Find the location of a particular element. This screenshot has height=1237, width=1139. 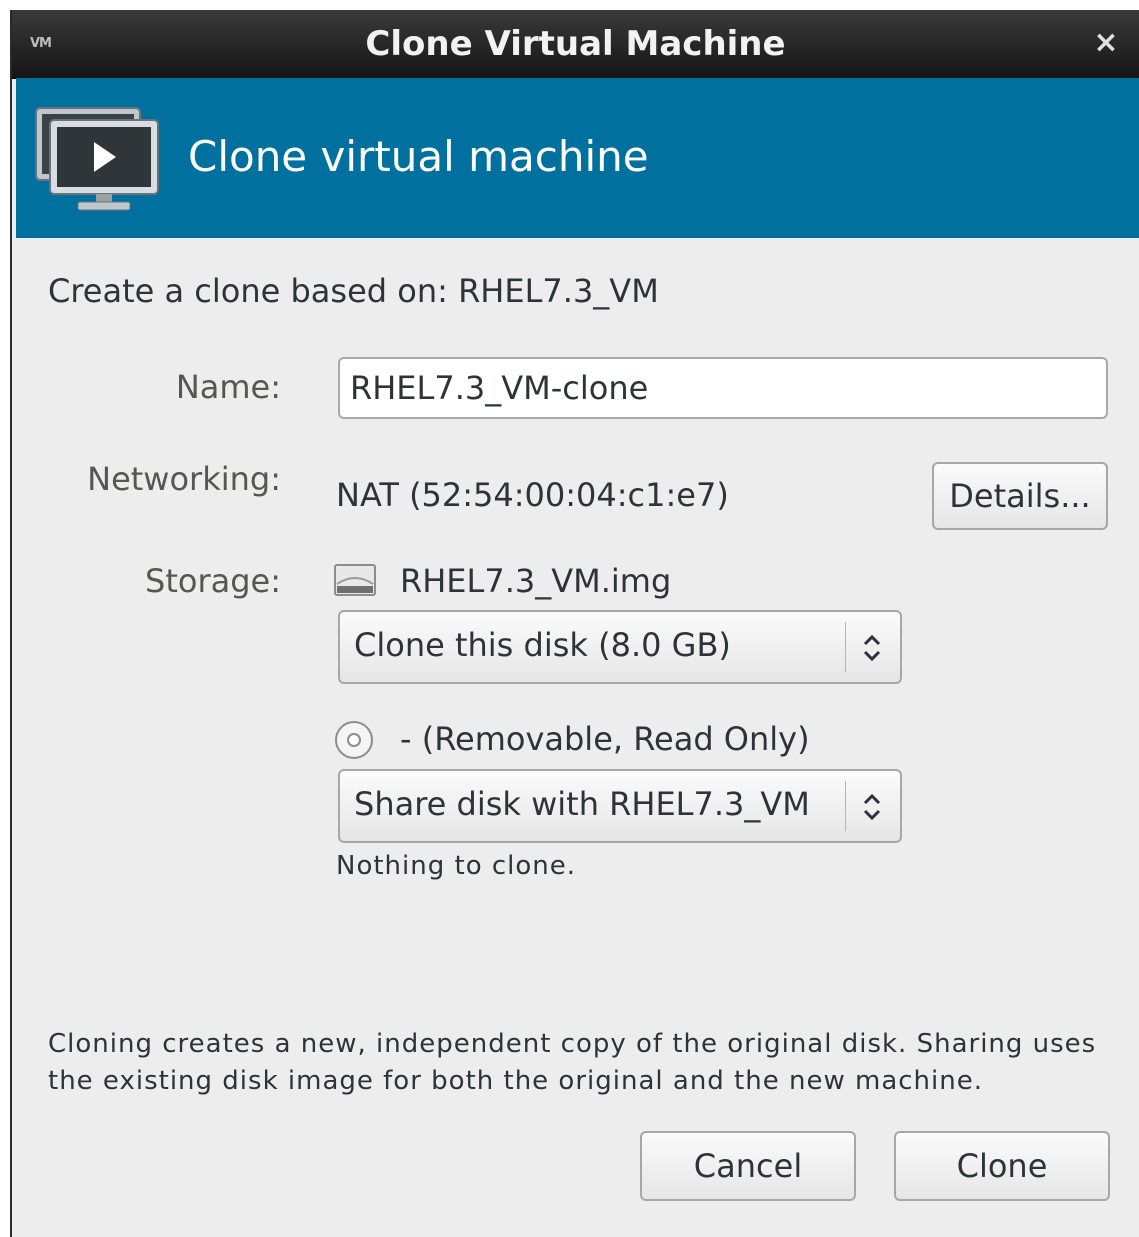

monitor-play-icon is located at coordinates (97, 159).